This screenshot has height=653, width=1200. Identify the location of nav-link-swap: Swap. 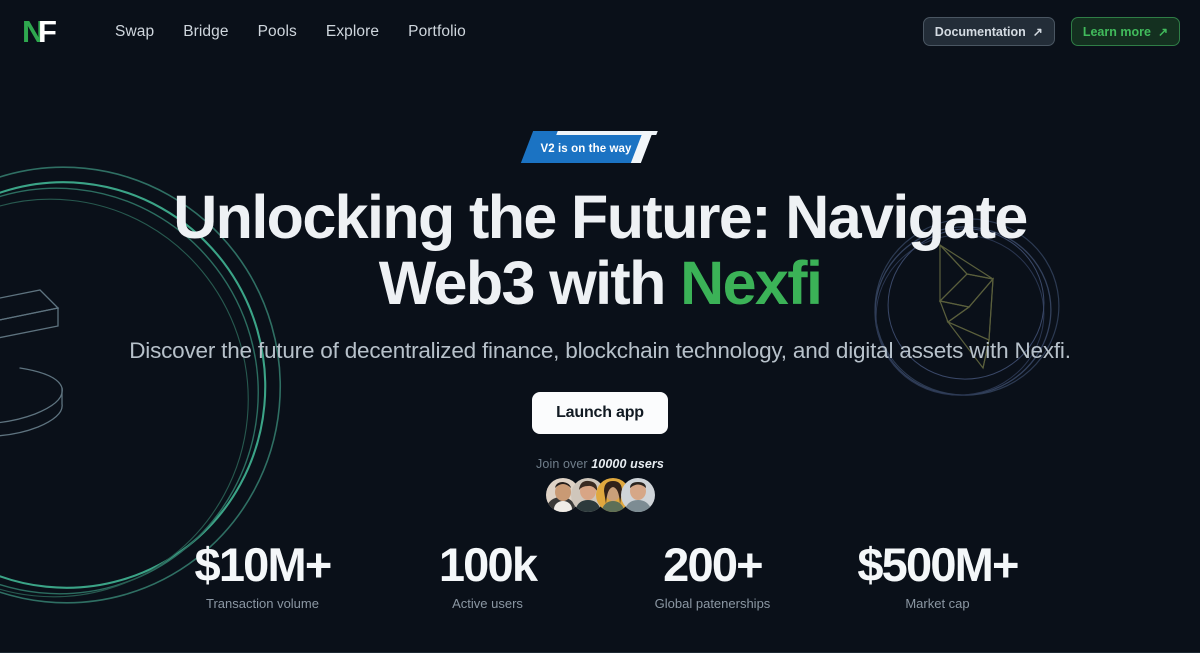
(134, 32).